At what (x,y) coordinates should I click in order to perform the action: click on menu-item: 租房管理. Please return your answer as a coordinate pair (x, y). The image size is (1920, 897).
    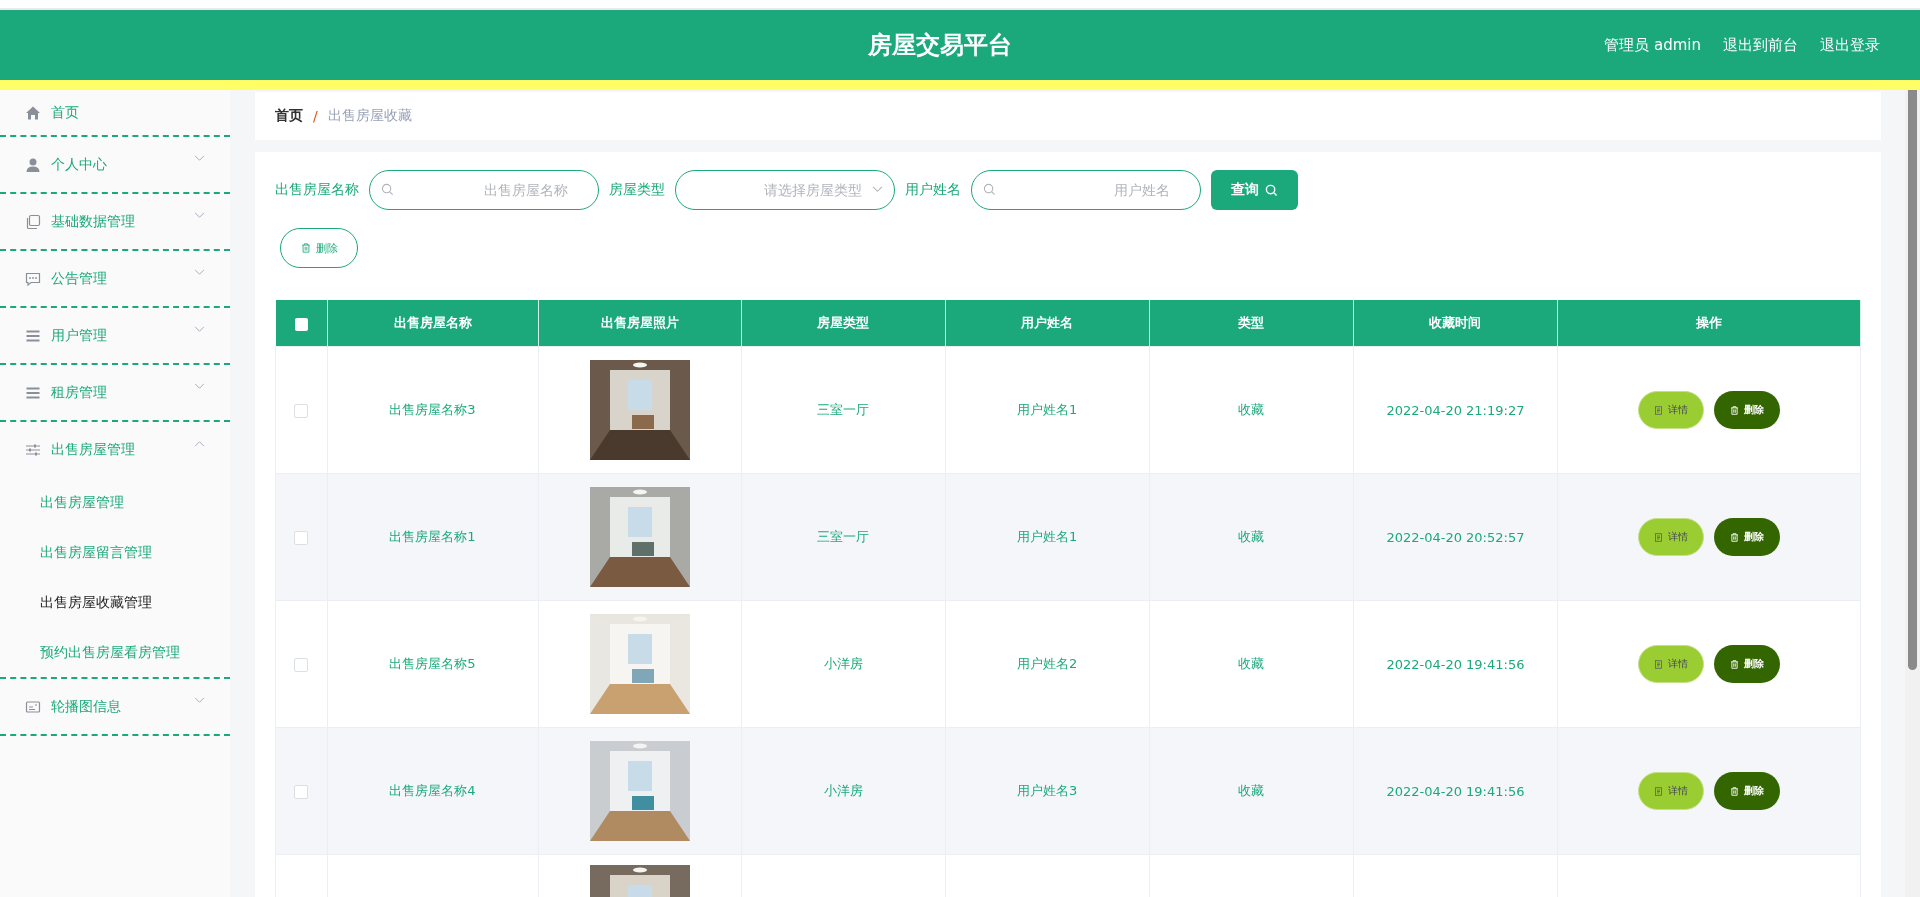
    Looking at the image, I should click on (115, 392).